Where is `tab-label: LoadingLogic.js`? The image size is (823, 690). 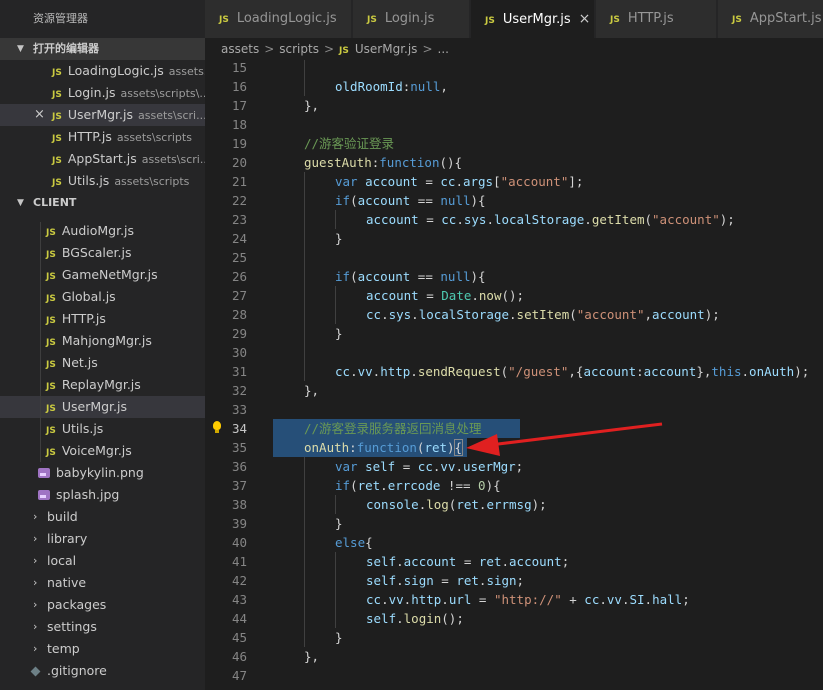
tab-label: LoadingLogic.js is located at coordinates (286, 18).